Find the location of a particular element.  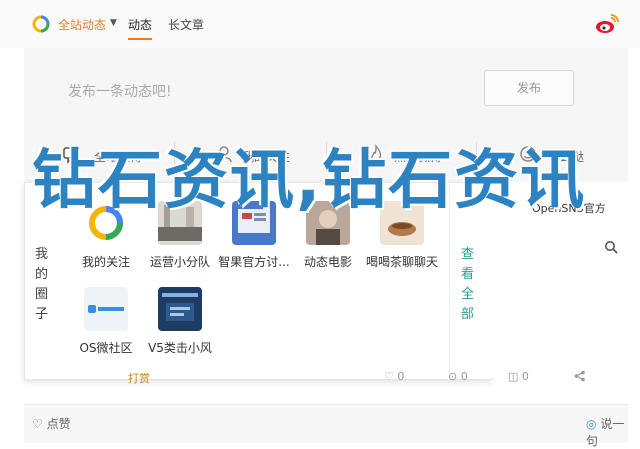

panel-title-vertical: 我 的 圈 子 is located at coordinates (42, 285).